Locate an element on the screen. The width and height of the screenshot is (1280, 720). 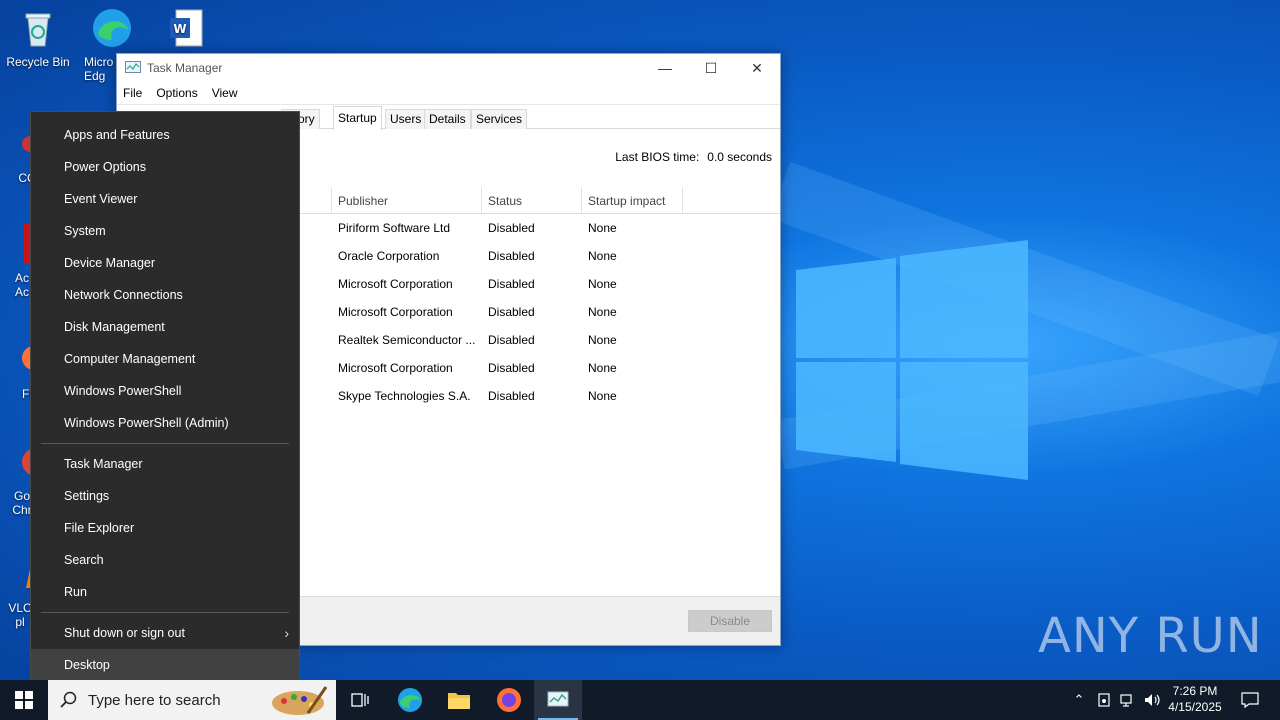
word-document-icon: W is located at coordinates (186, 28).